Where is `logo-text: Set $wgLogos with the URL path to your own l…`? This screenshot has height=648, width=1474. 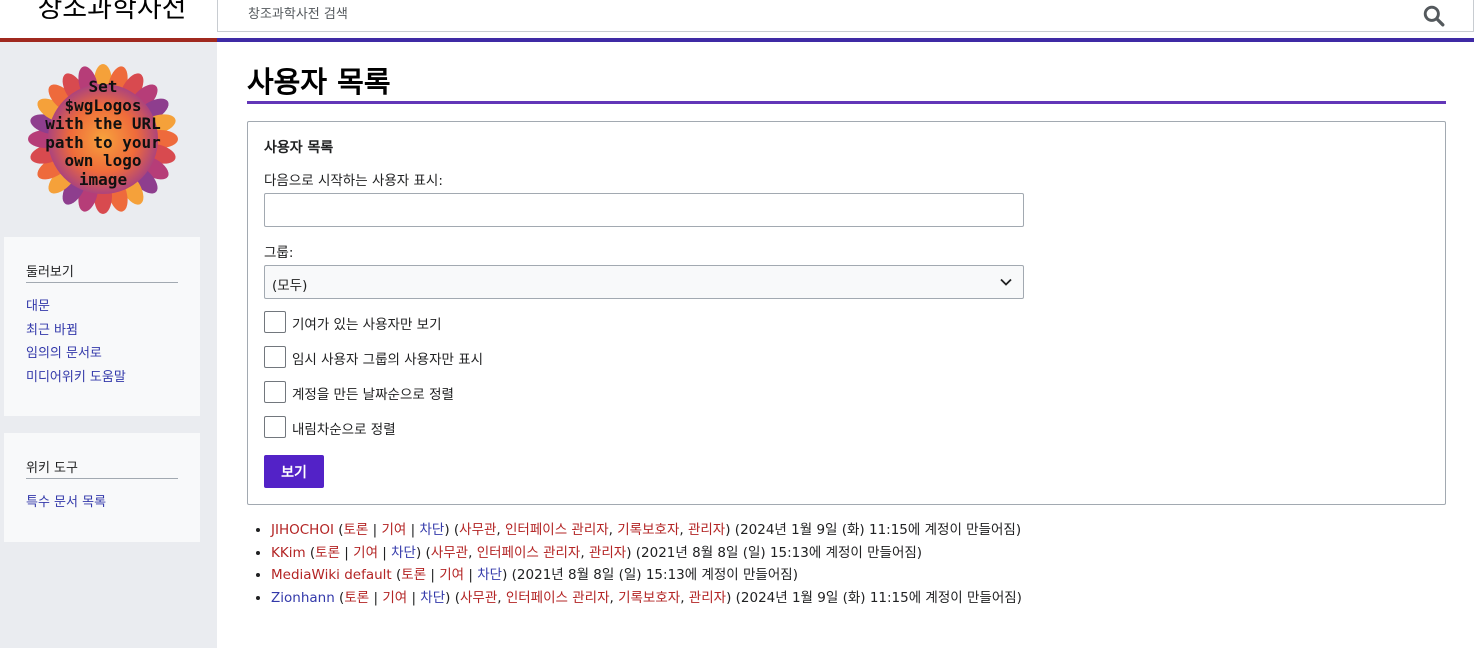 logo-text: Set $wgLogos with the URL path to your own l… is located at coordinates (103, 133).